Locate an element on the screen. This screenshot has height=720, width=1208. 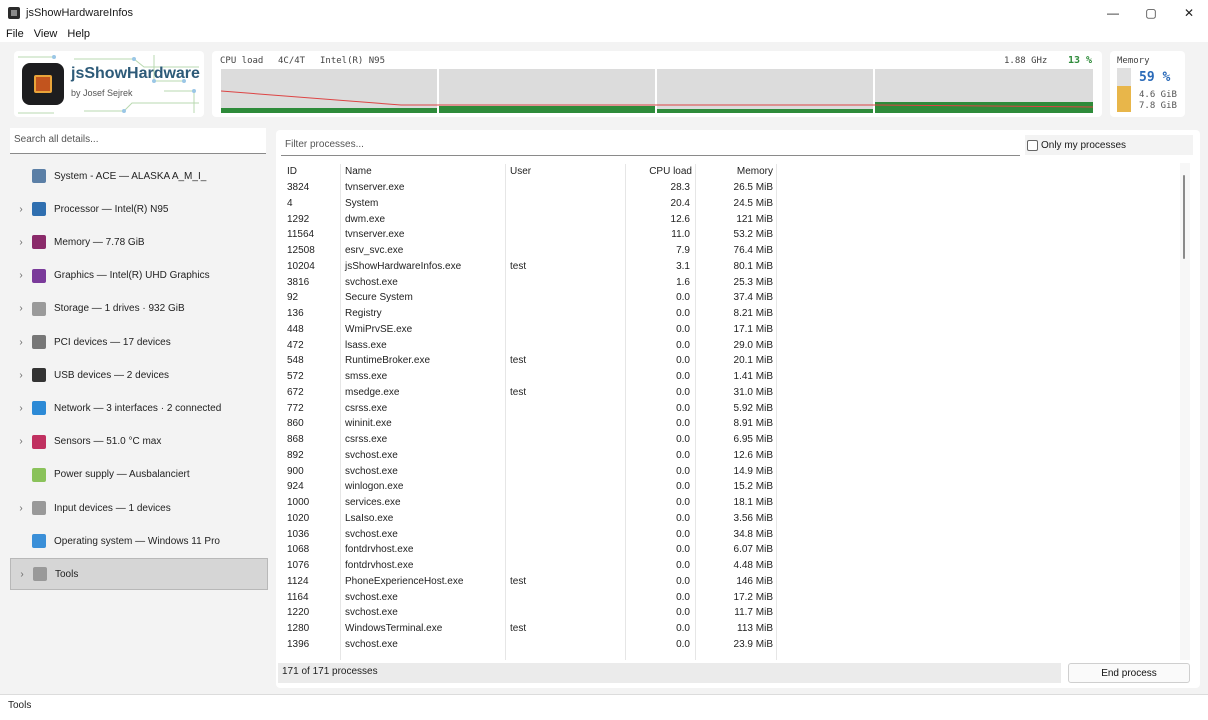
column-header-name: Name is located at coordinates (358, 171).